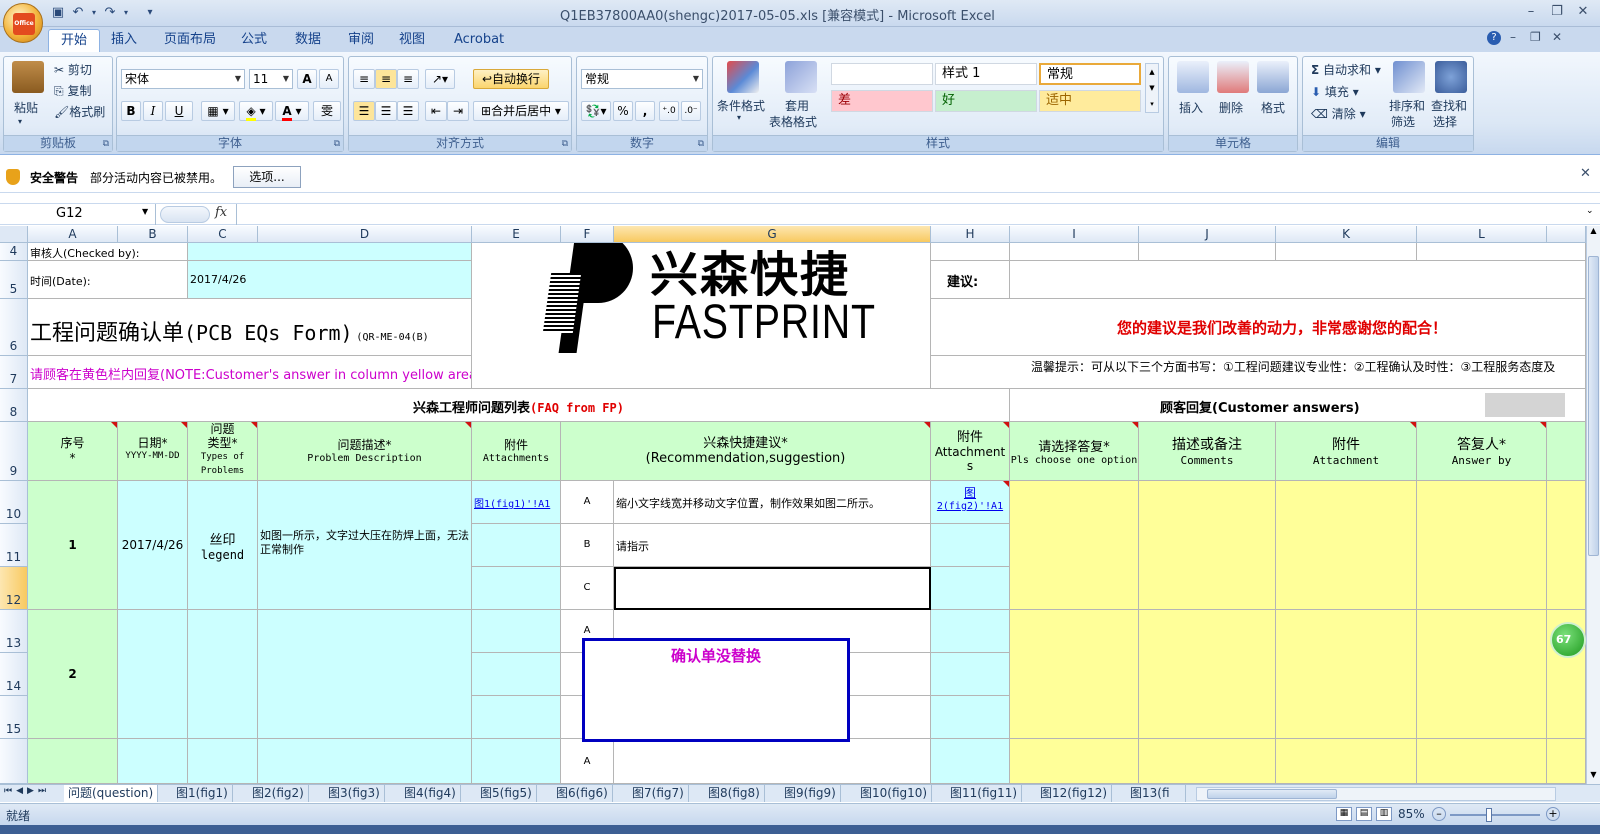 This screenshot has width=1600, height=834. Describe the element at coordinates (153, 234) in the screenshot. I see `column-header-b: B` at that location.